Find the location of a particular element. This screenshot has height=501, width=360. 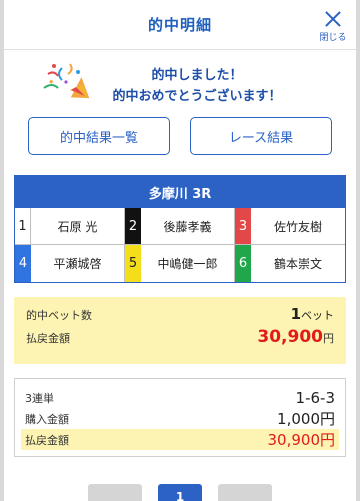

pagination-prev-button is located at coordinates (115, 492).